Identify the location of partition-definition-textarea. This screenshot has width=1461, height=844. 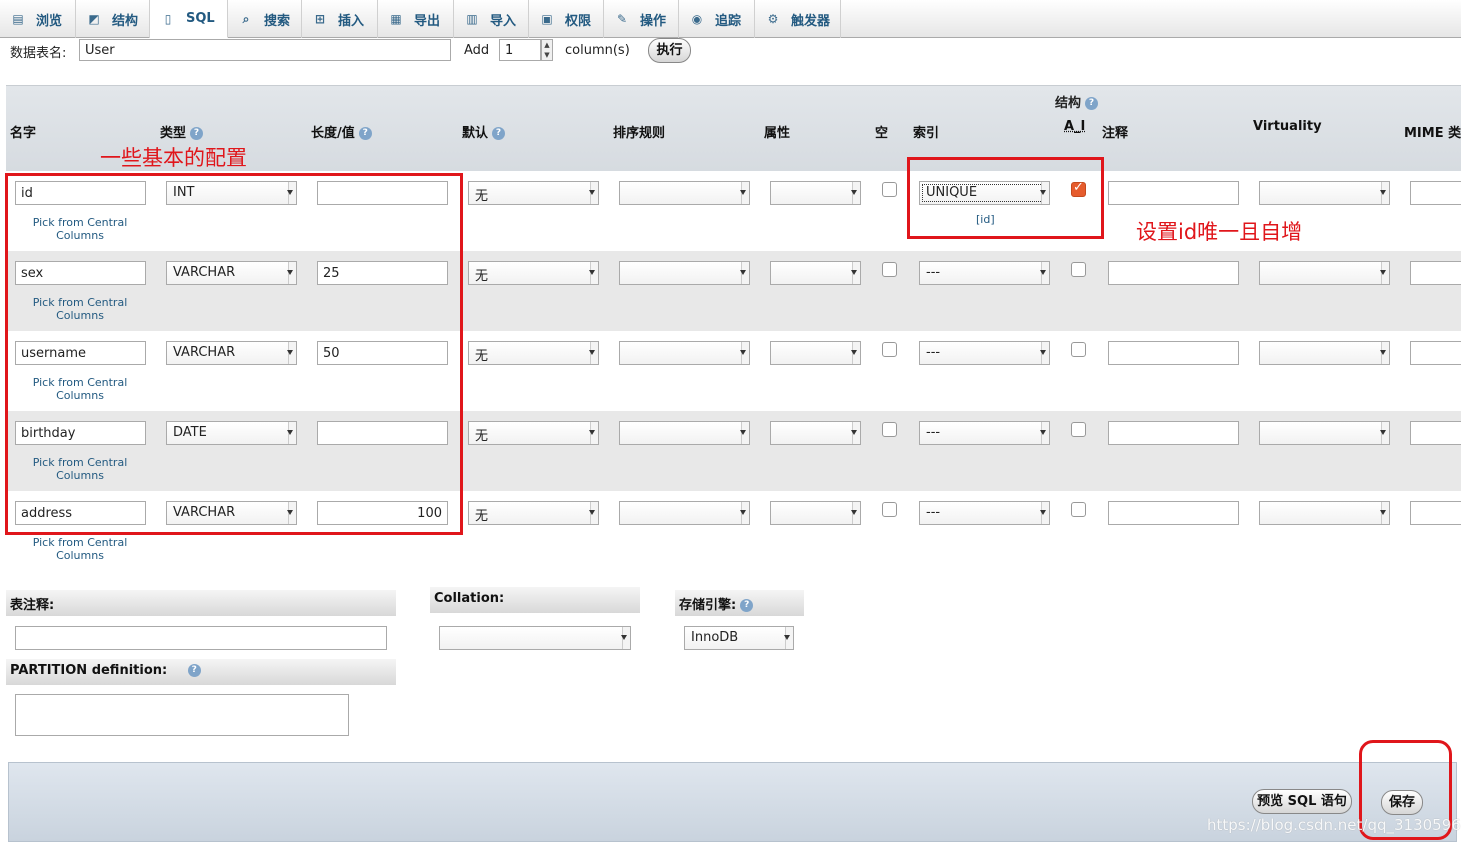
(182, 715).